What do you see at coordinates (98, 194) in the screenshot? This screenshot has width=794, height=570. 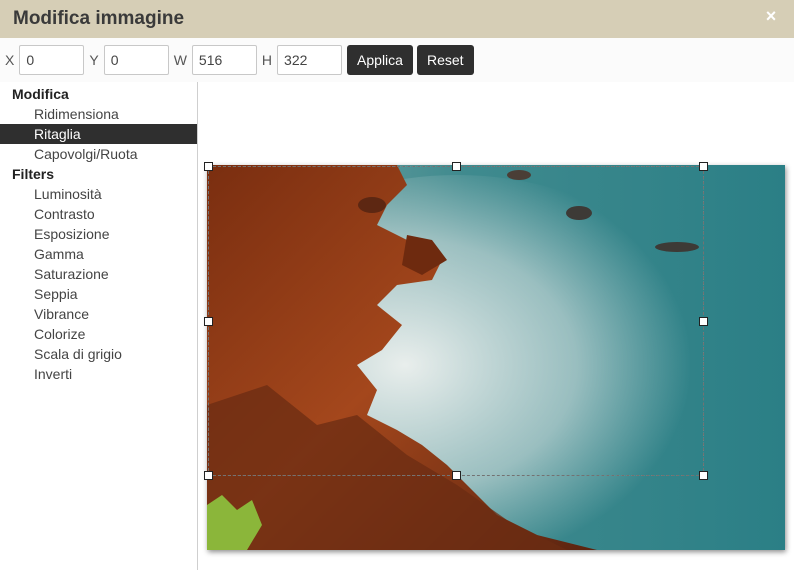 I see `sidebar-item-luminosita: Luminosità` at bounding box center [98, 194].